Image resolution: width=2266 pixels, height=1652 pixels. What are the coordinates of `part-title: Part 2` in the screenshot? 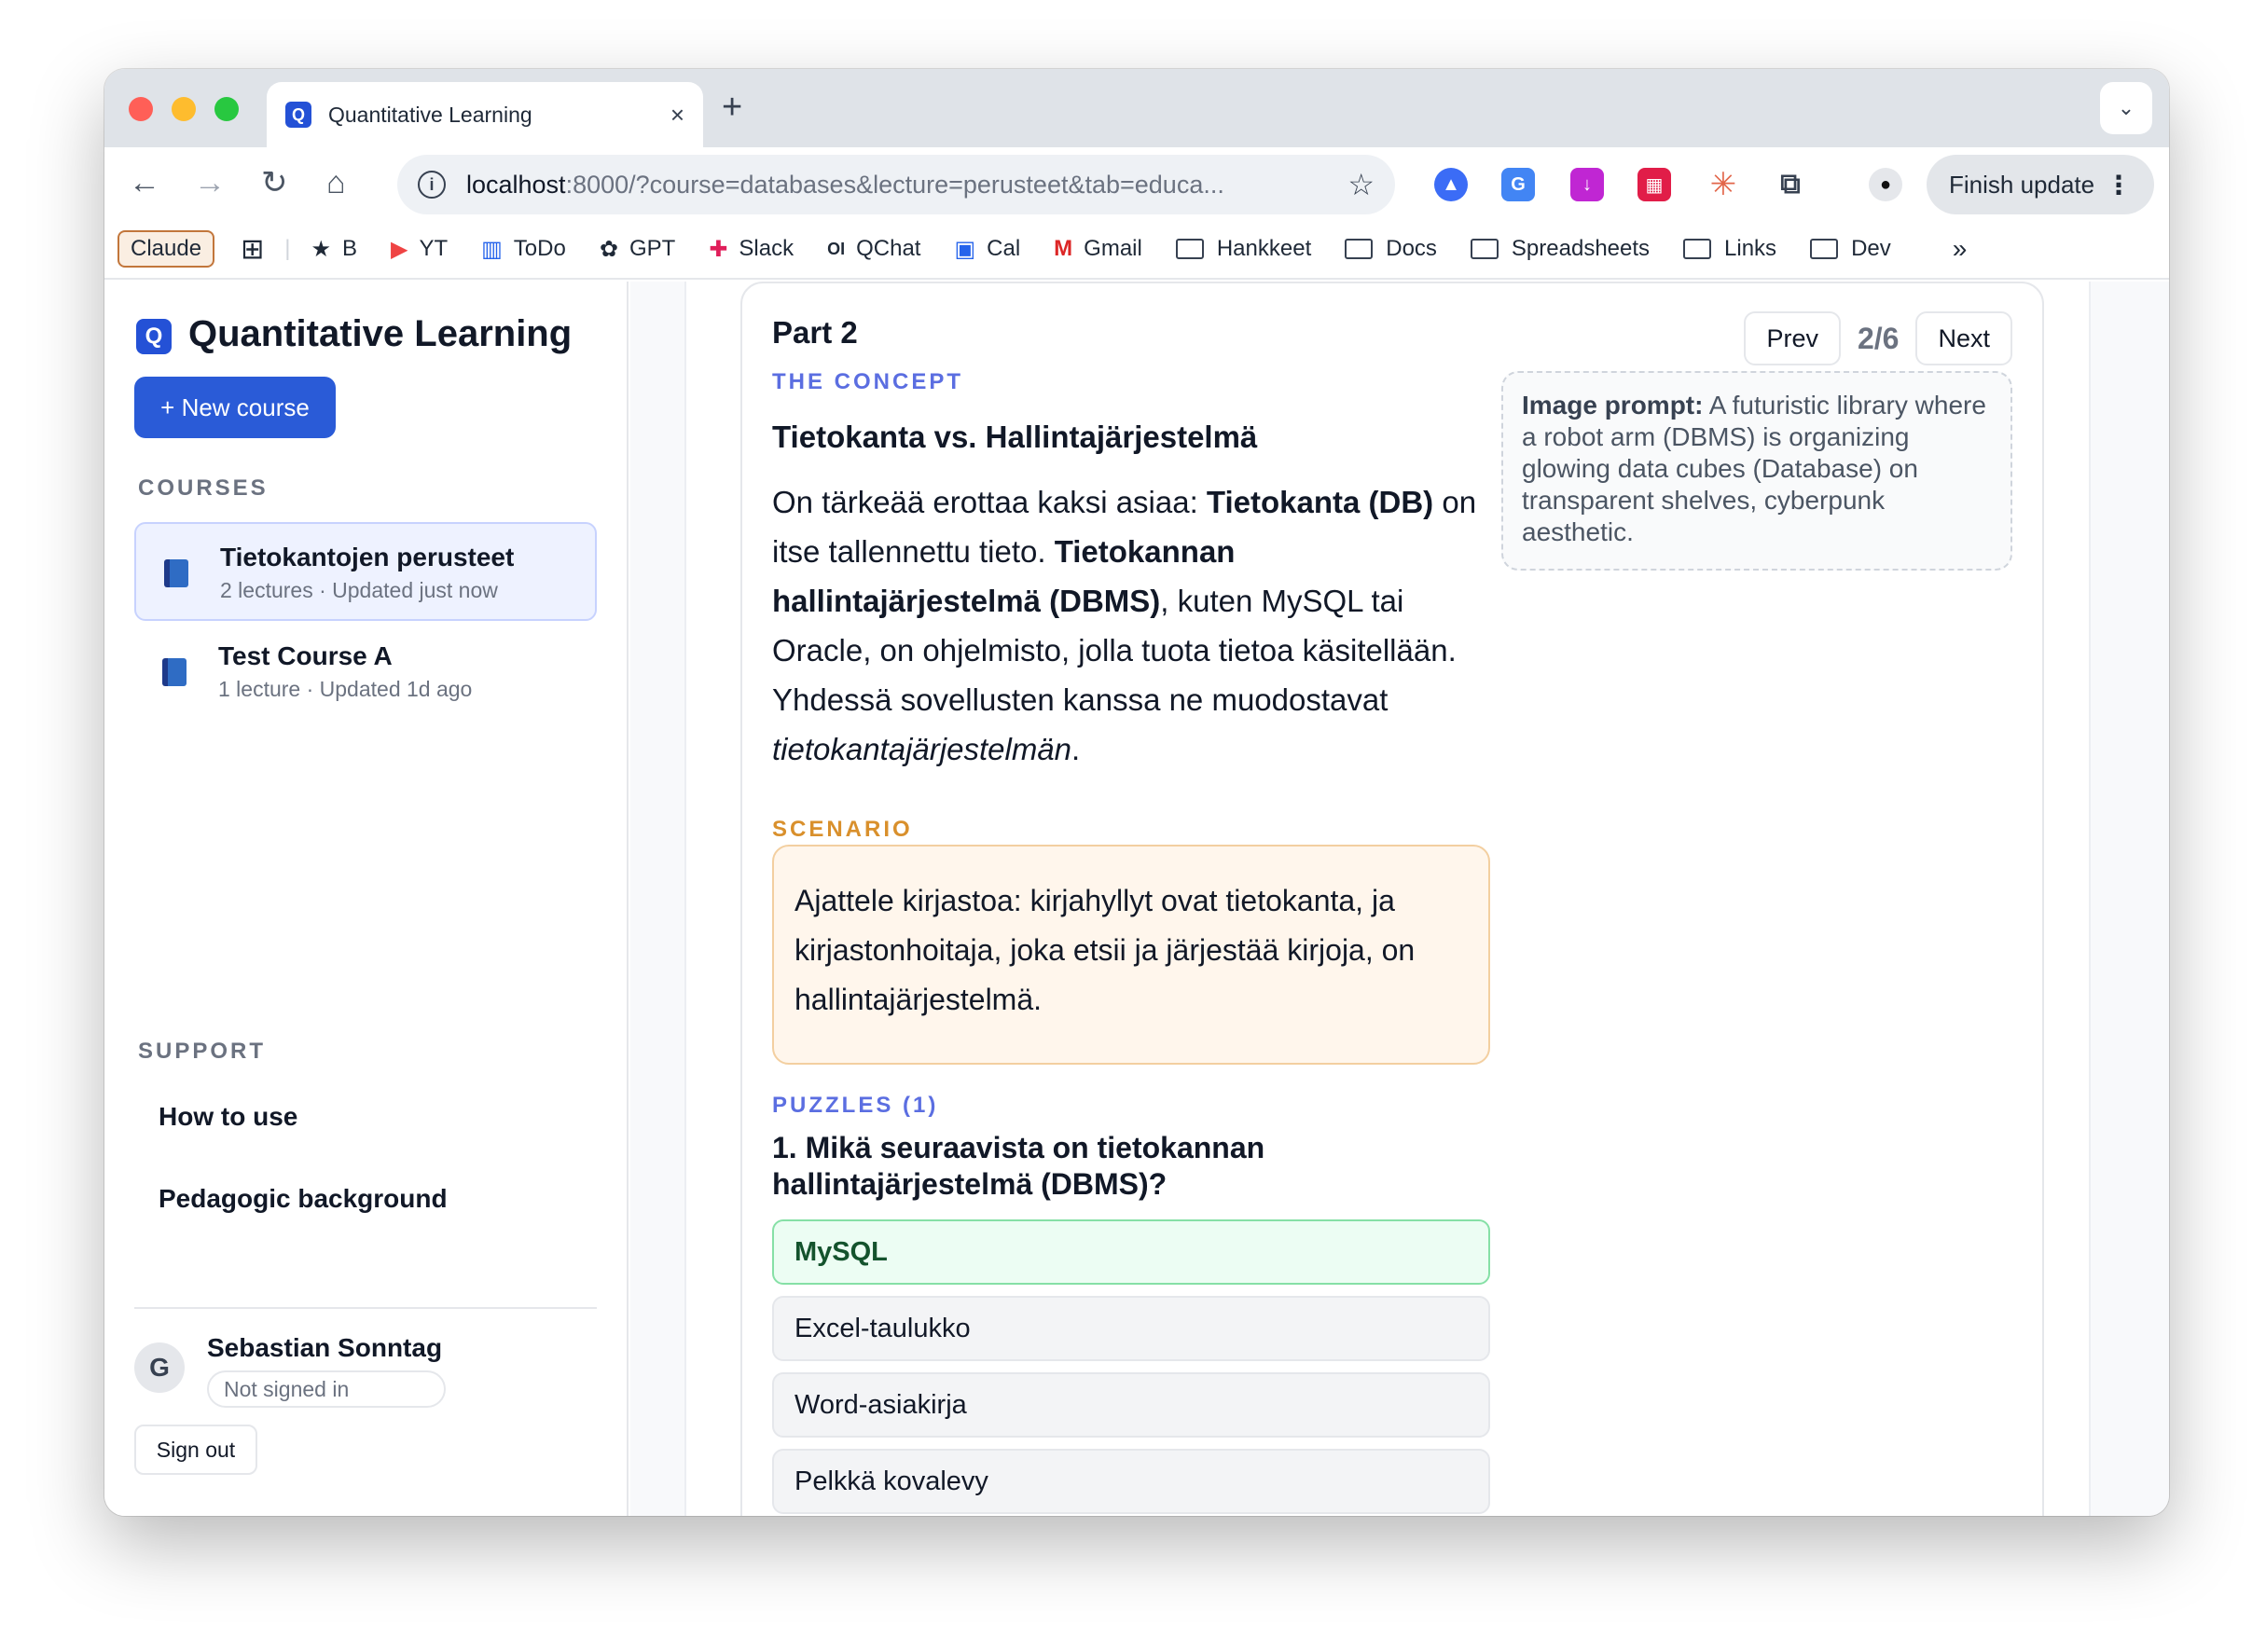 It's located at (815, 333).